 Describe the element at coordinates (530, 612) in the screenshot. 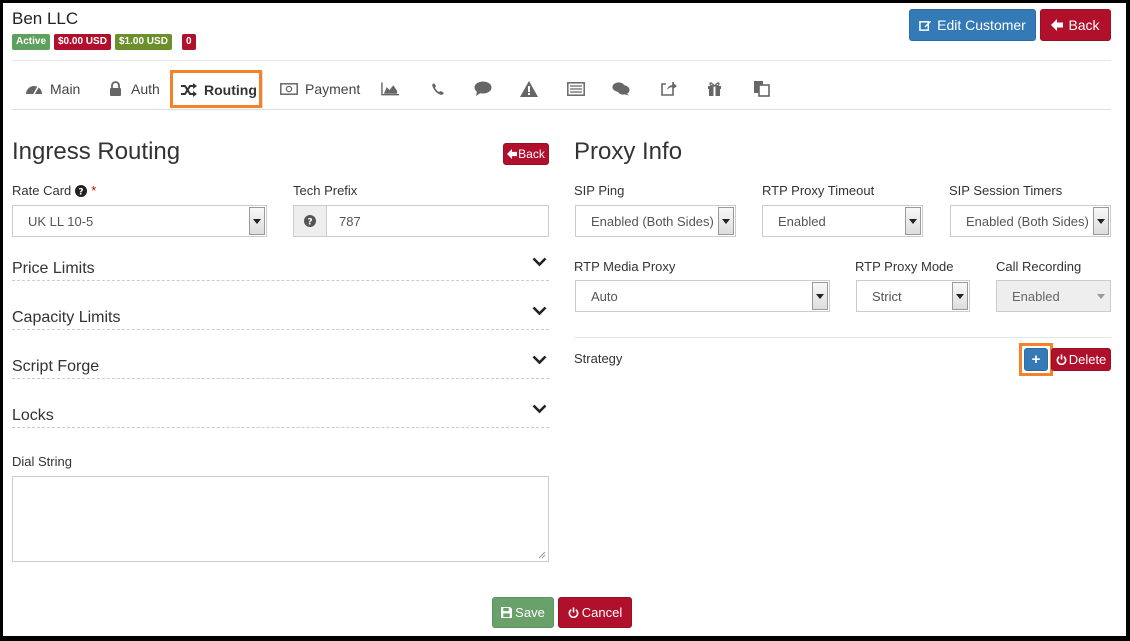

I see `save-label: Save` at that location.